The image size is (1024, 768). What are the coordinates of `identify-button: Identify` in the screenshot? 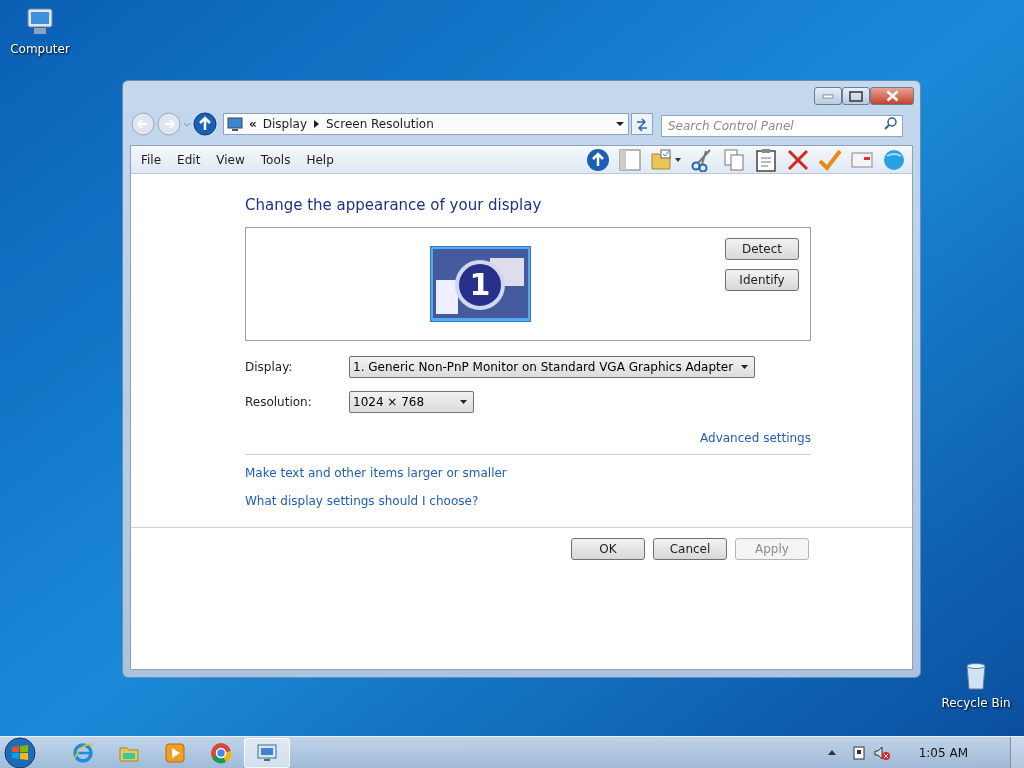 It's located at (762, 279).